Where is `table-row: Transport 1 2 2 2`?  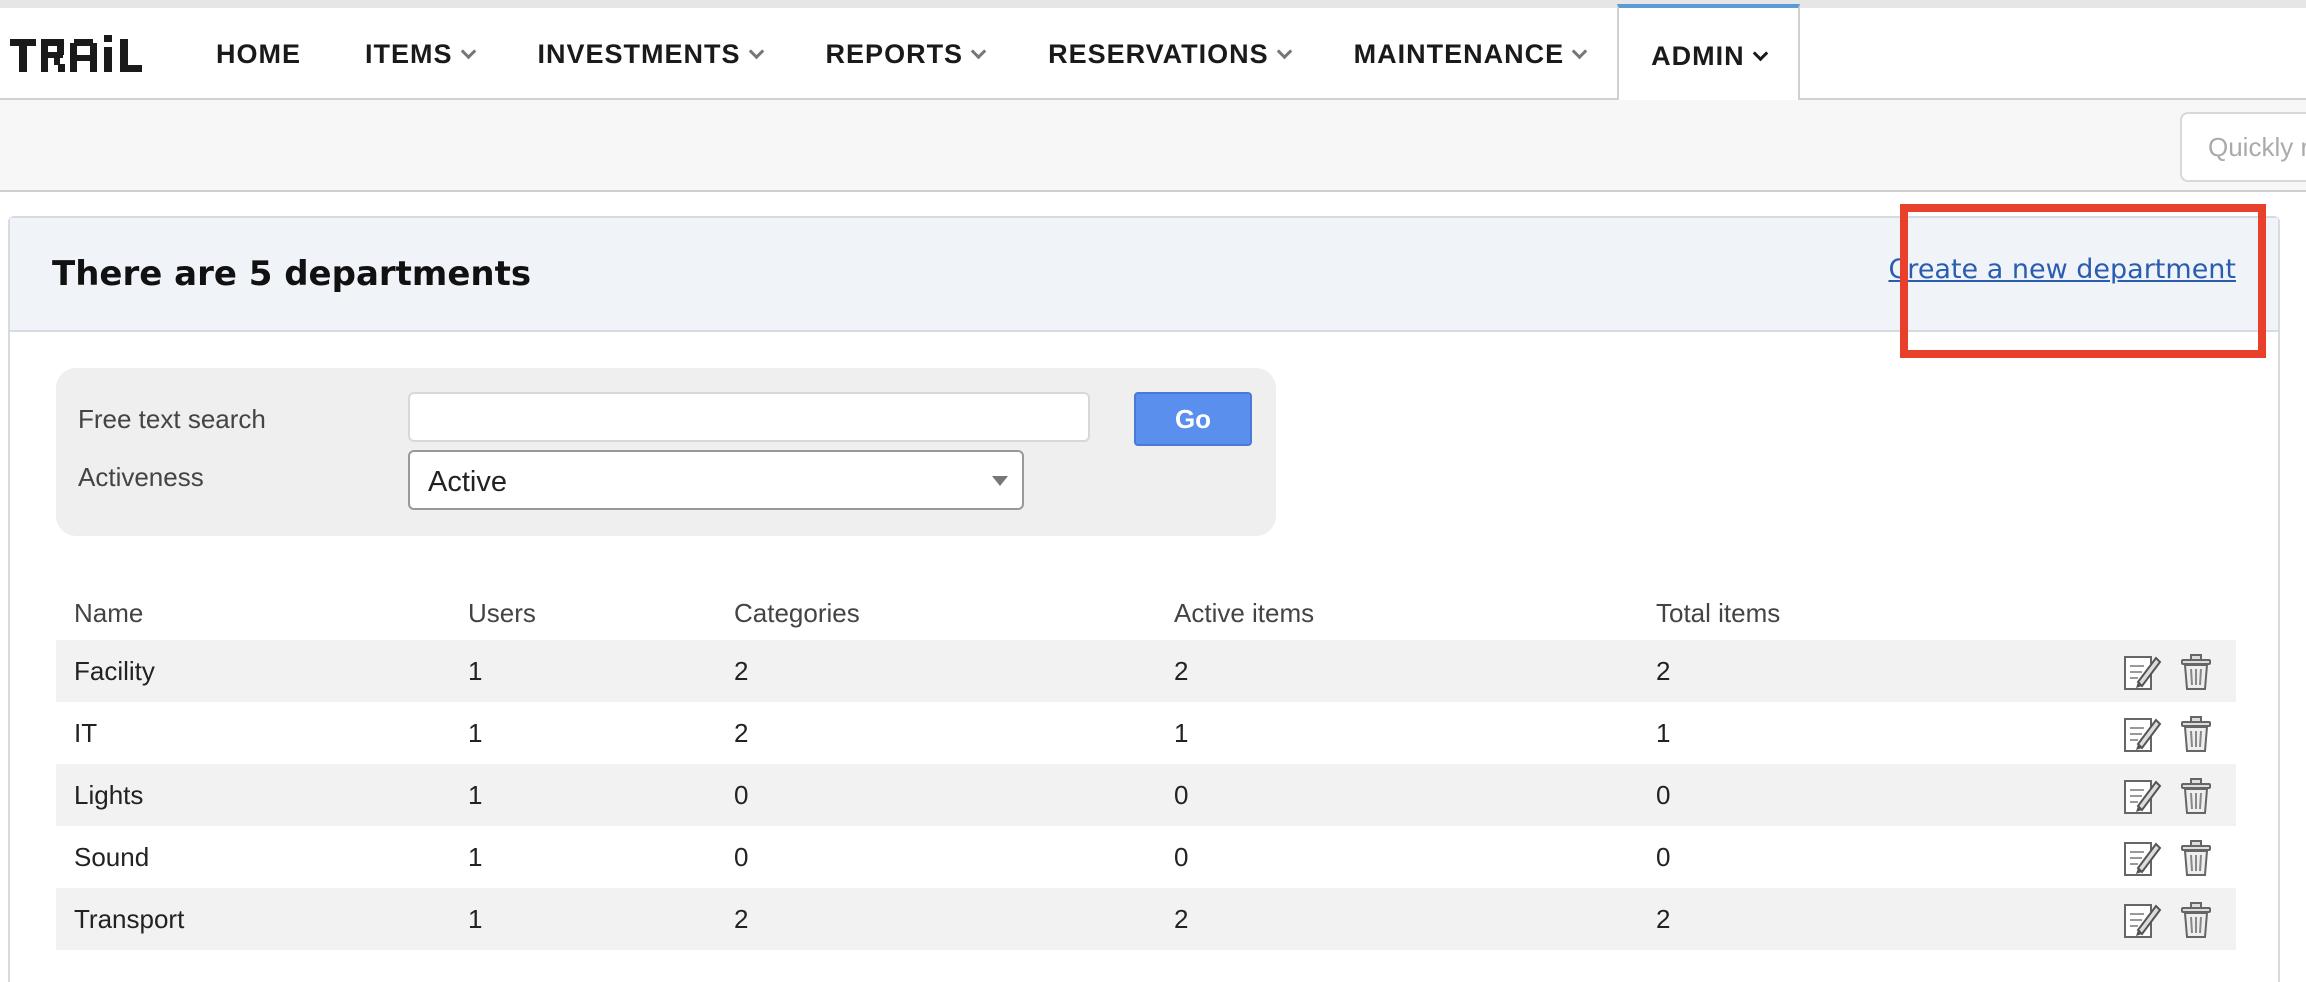
table-row: Transport 1 2 2 2 is located at coordinates (1146, 919).